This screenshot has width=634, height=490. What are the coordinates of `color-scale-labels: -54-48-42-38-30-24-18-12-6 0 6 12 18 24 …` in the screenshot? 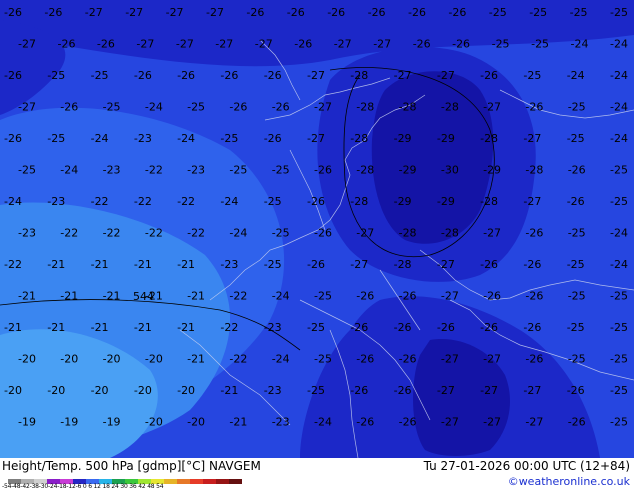 It's located at (83, 486).